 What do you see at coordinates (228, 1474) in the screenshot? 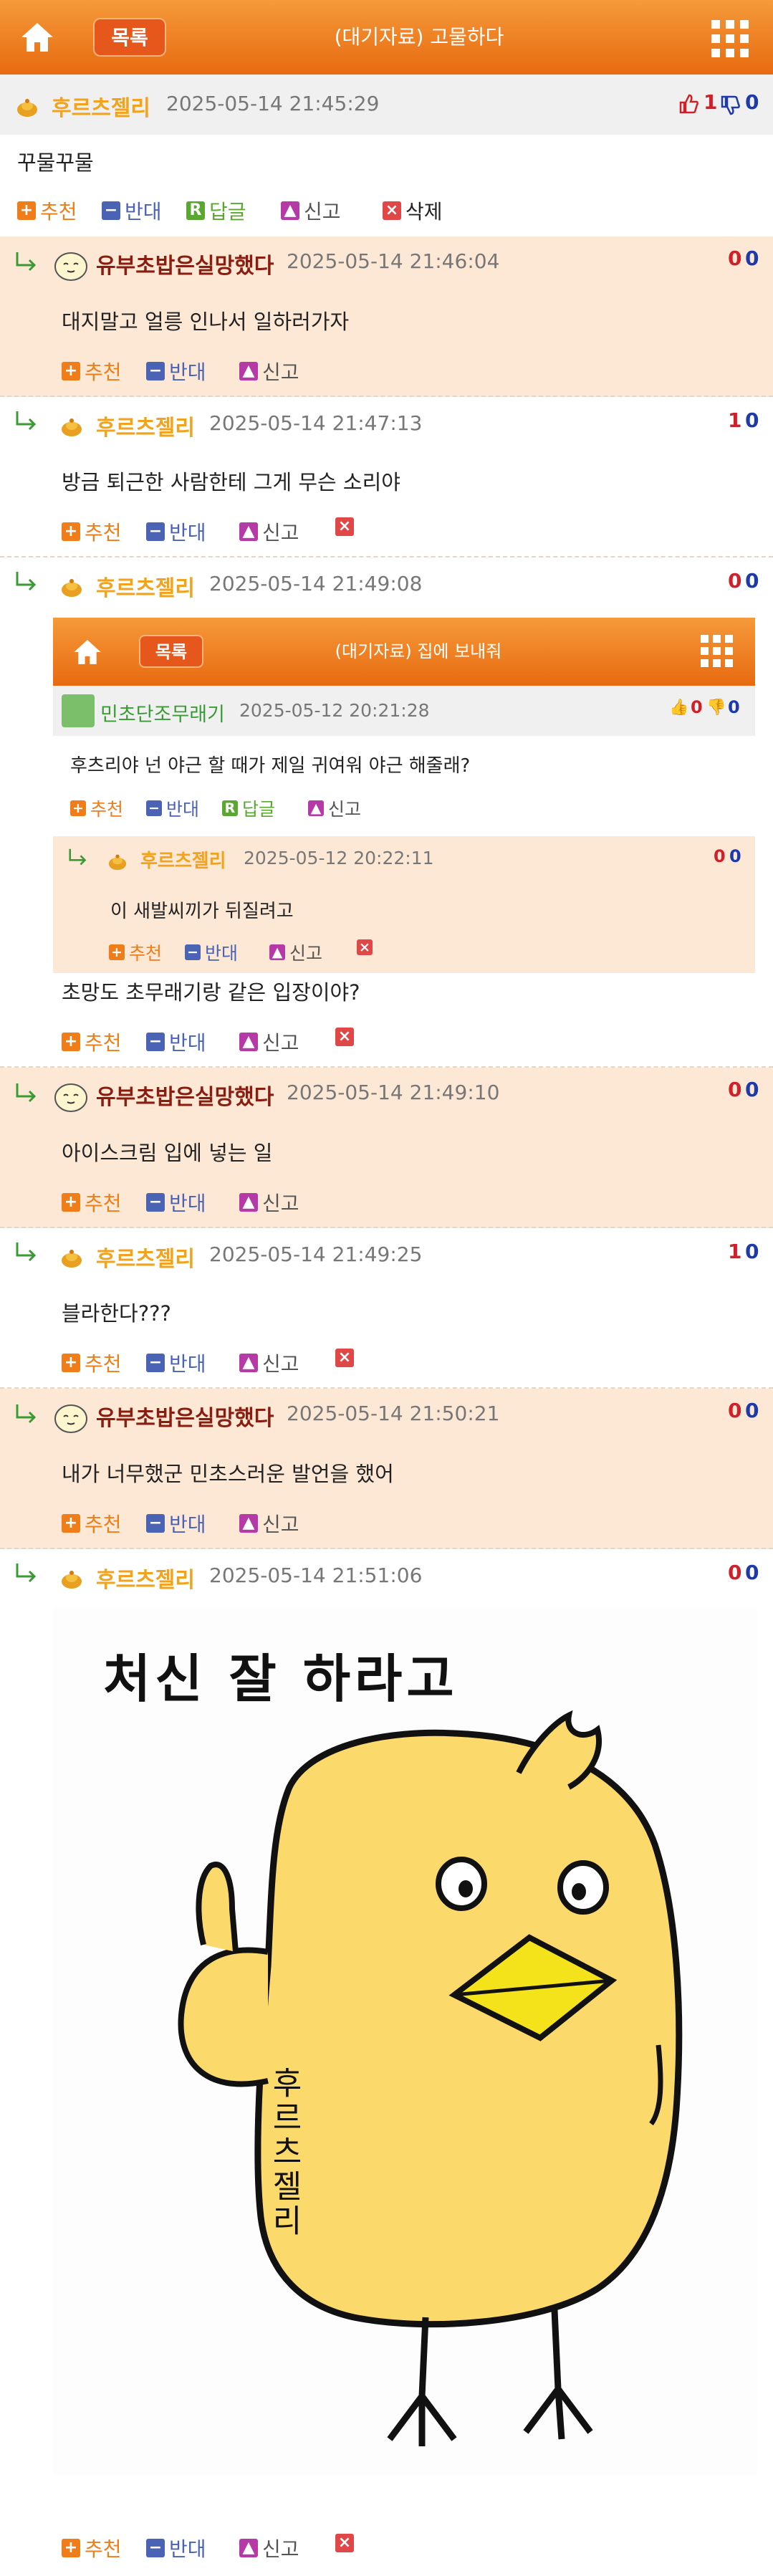
I see `comment-text: 내가 너무했군 민초스러운 발언을 했어` at bounding box center [228, 1474].